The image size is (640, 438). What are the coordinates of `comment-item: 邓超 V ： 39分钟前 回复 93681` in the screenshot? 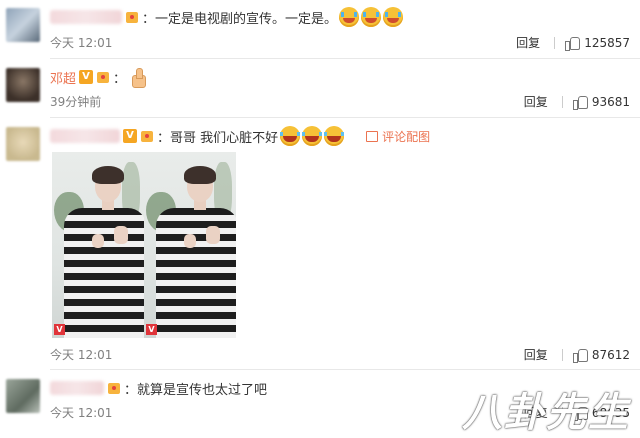 It's located at (320, 87).